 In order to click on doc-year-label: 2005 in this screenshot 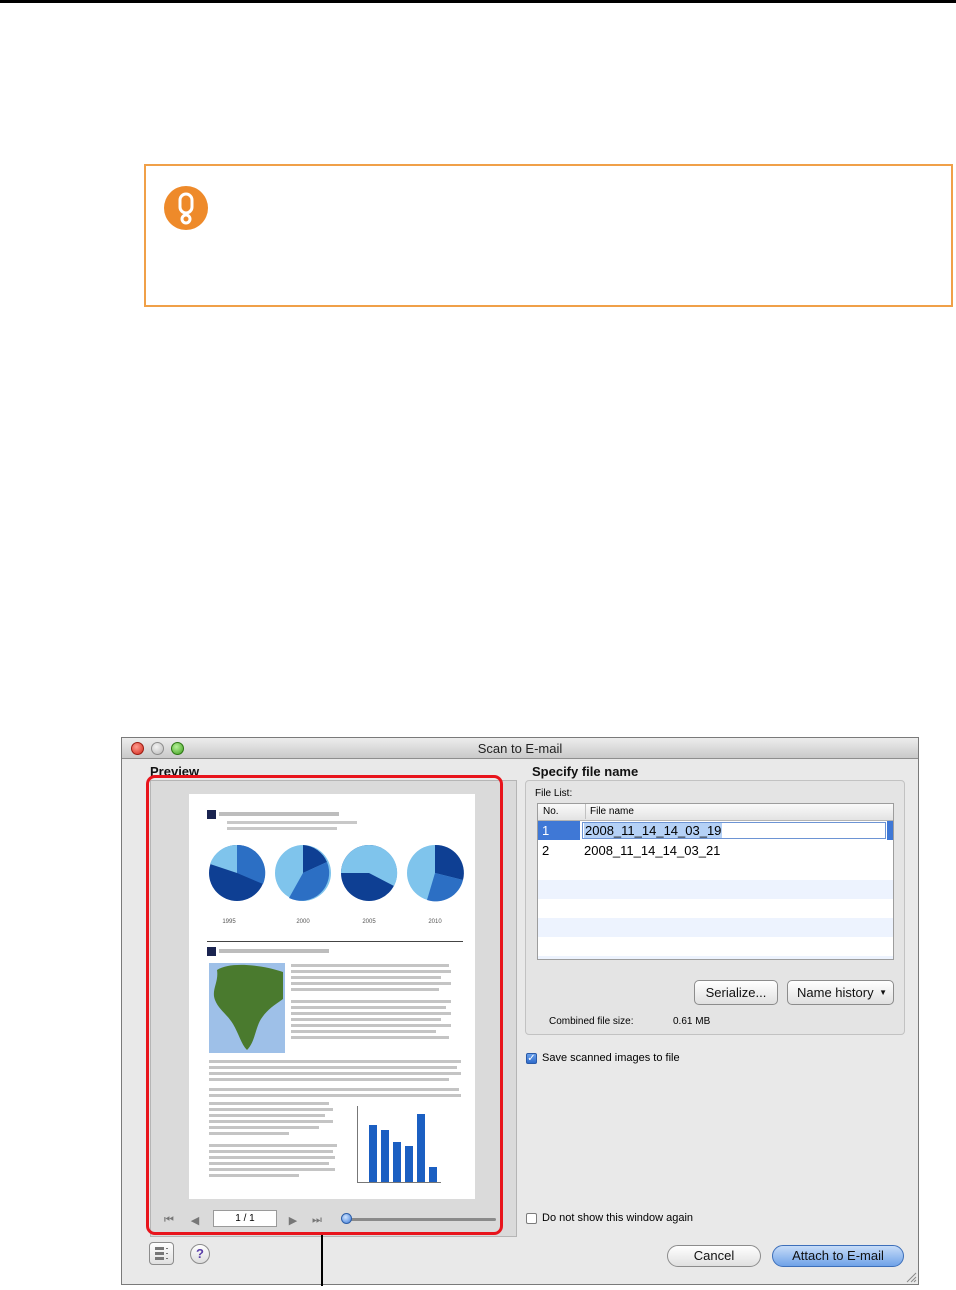, I will do `click(369, 922)`.